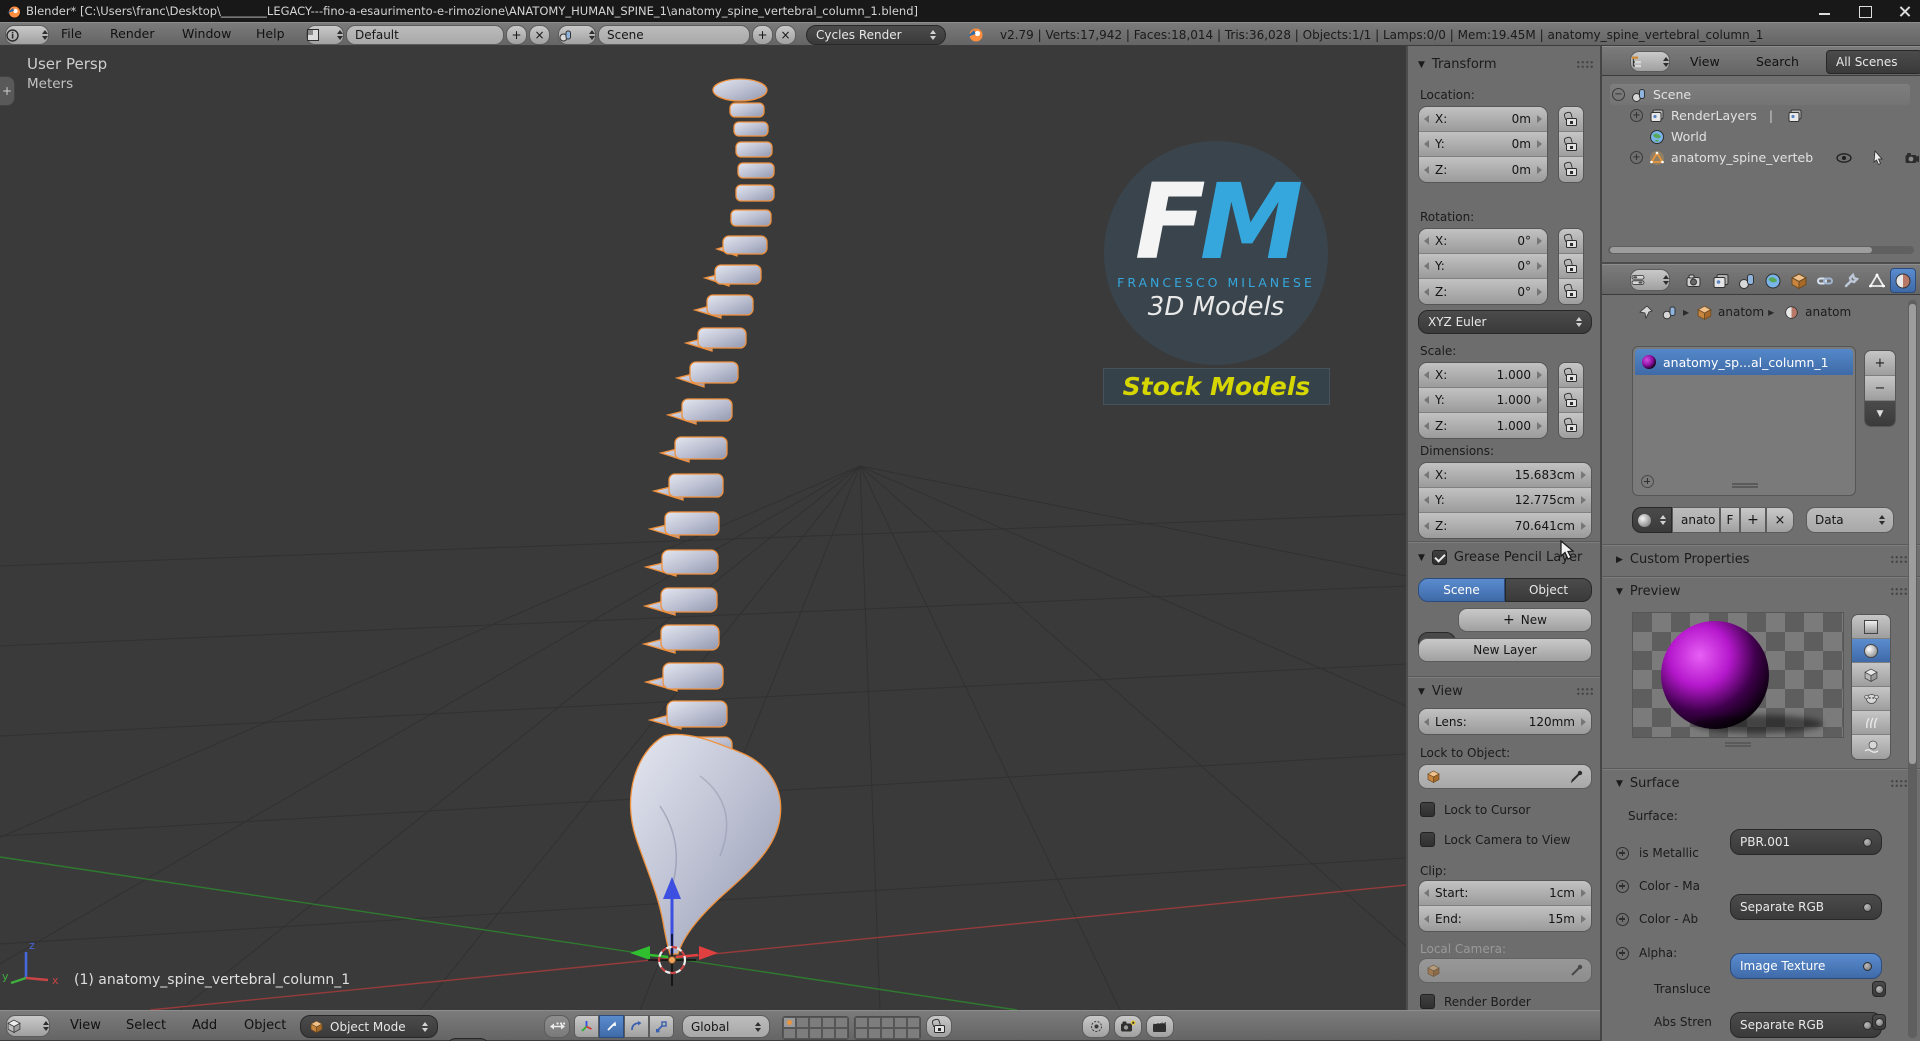 This screenshot has height=1041, width=1920. Describe the element at coordinates (1912, 158) in the screenshot. I see `camera-render-icon` at that location.